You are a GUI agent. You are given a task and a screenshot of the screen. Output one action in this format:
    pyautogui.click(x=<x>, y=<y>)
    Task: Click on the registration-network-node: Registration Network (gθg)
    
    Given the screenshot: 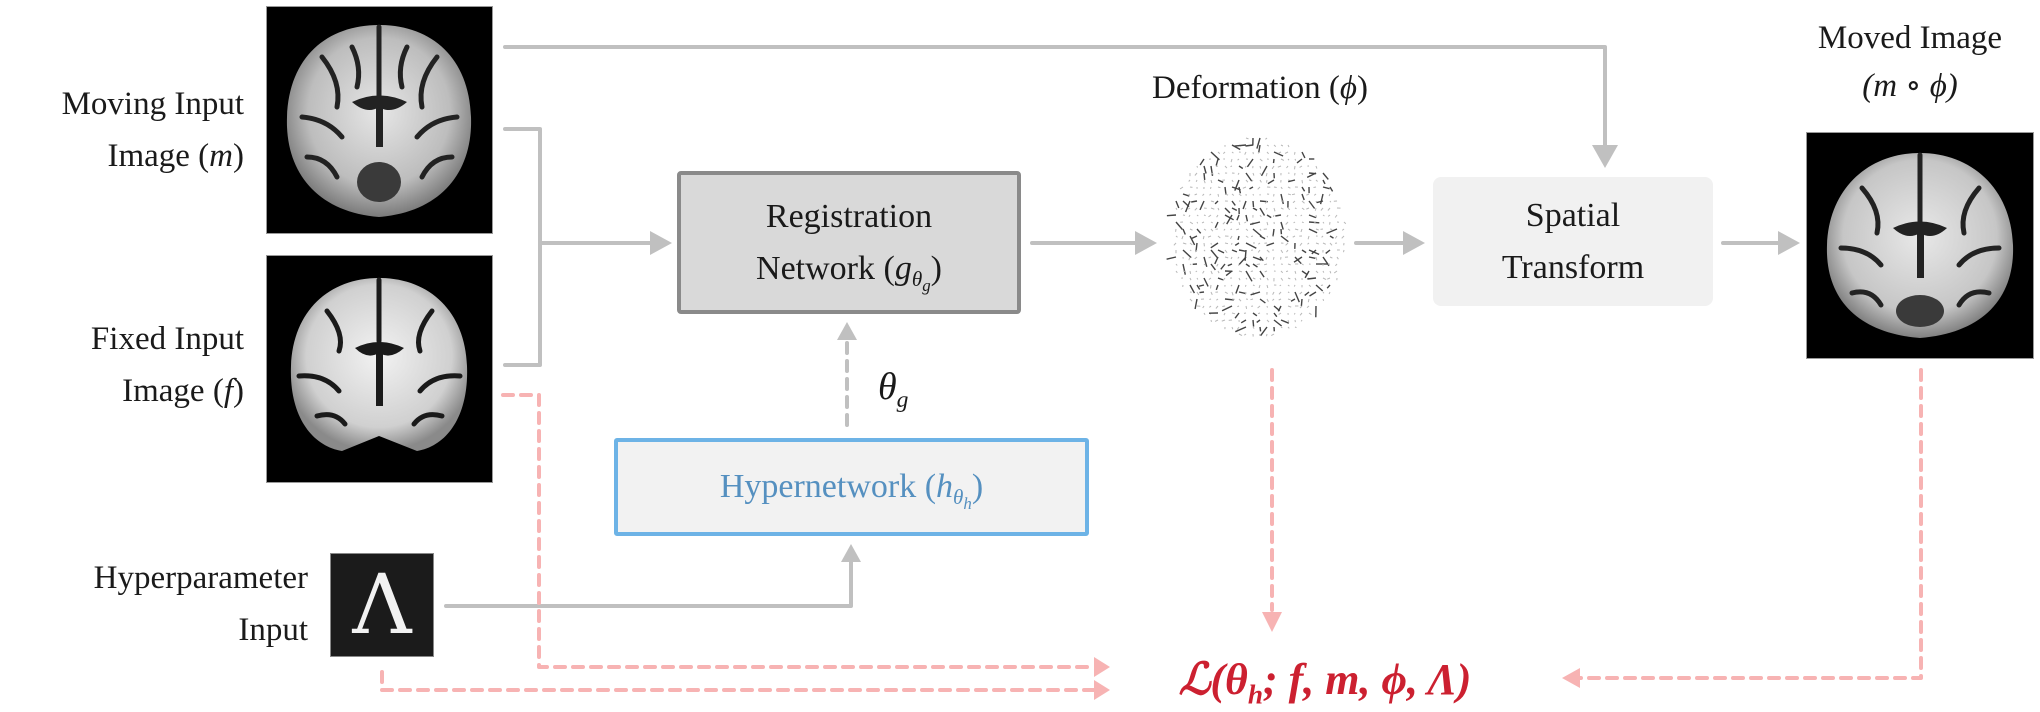 What is the action you would take?
    pyautogui.click(x=849, y=242)
    